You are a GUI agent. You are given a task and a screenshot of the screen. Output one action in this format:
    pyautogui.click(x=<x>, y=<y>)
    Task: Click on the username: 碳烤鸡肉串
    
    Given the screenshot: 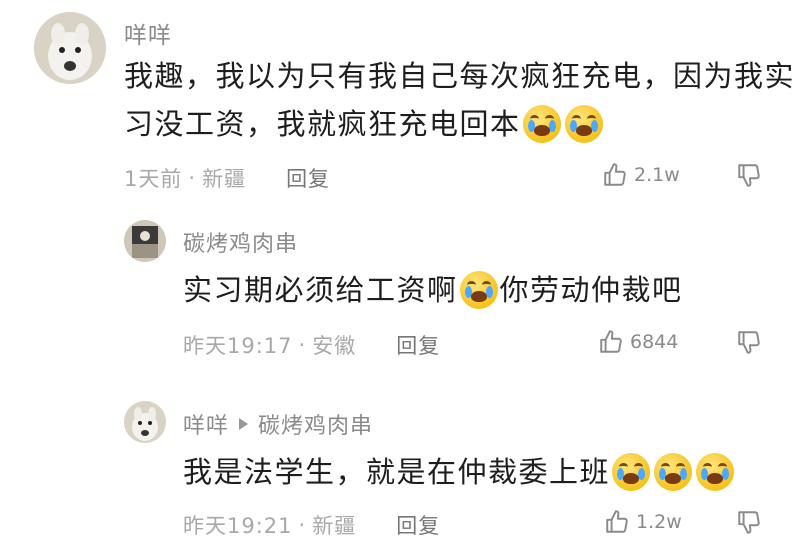 What is the action you would take?
    pyautogui.click(x=240, y=242)
    